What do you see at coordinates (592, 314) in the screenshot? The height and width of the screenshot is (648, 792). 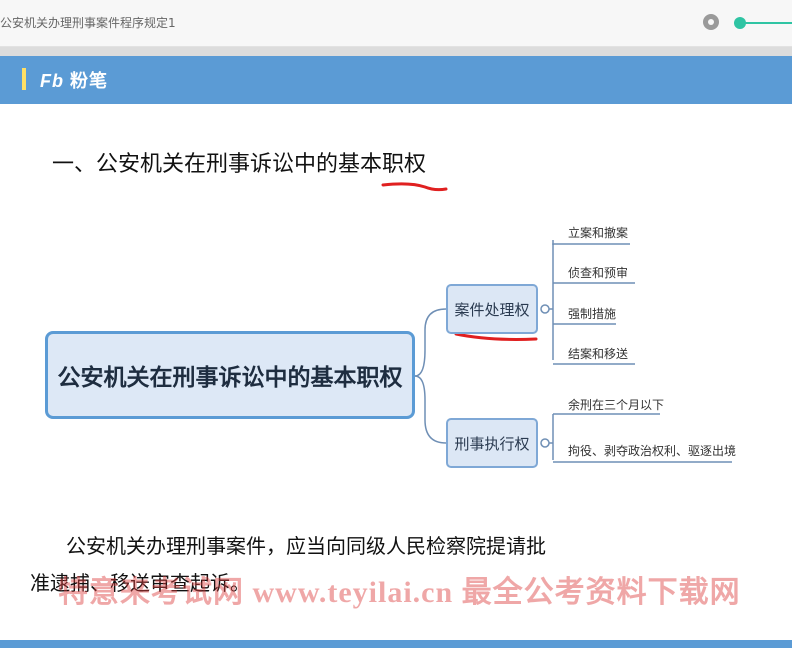 I see `mindmap-leaf: 强制措施` at bounding box center [592, 314].